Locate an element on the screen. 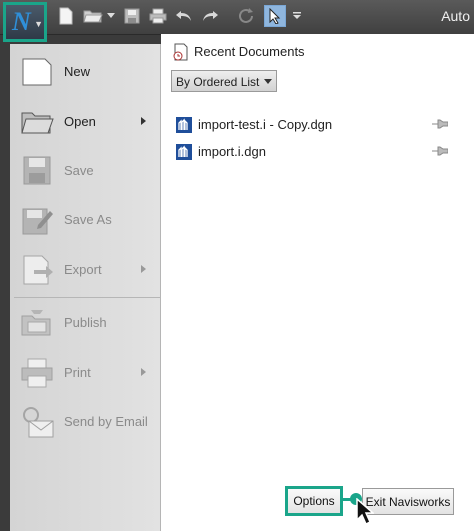 The image size is (474, 531). undo-icon is located at coordinates (184, 16).